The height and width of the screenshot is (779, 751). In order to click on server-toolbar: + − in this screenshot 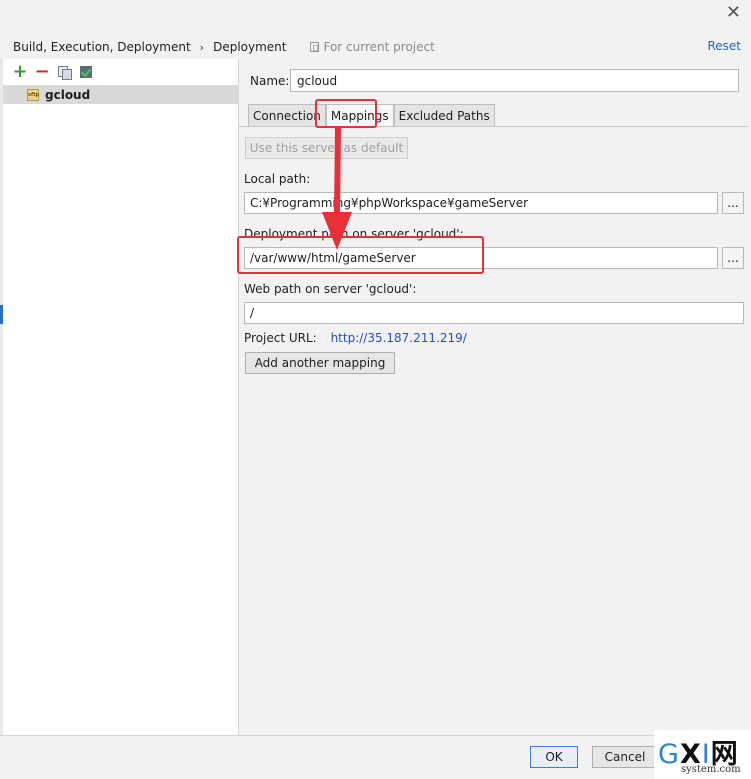, I will do `click(53, 72)`.